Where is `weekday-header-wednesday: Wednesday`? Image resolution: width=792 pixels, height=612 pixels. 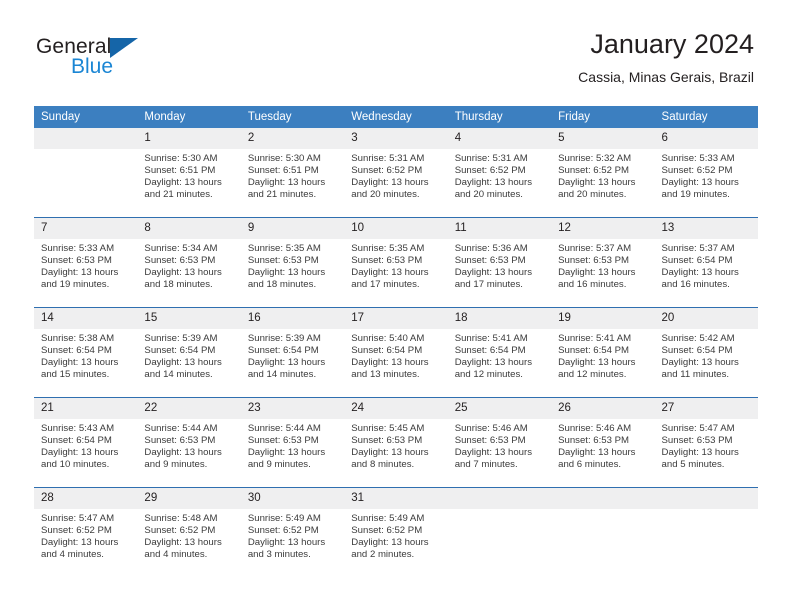 weekday-header-wednesday: Wednesday is located at coordinates (396, 117).